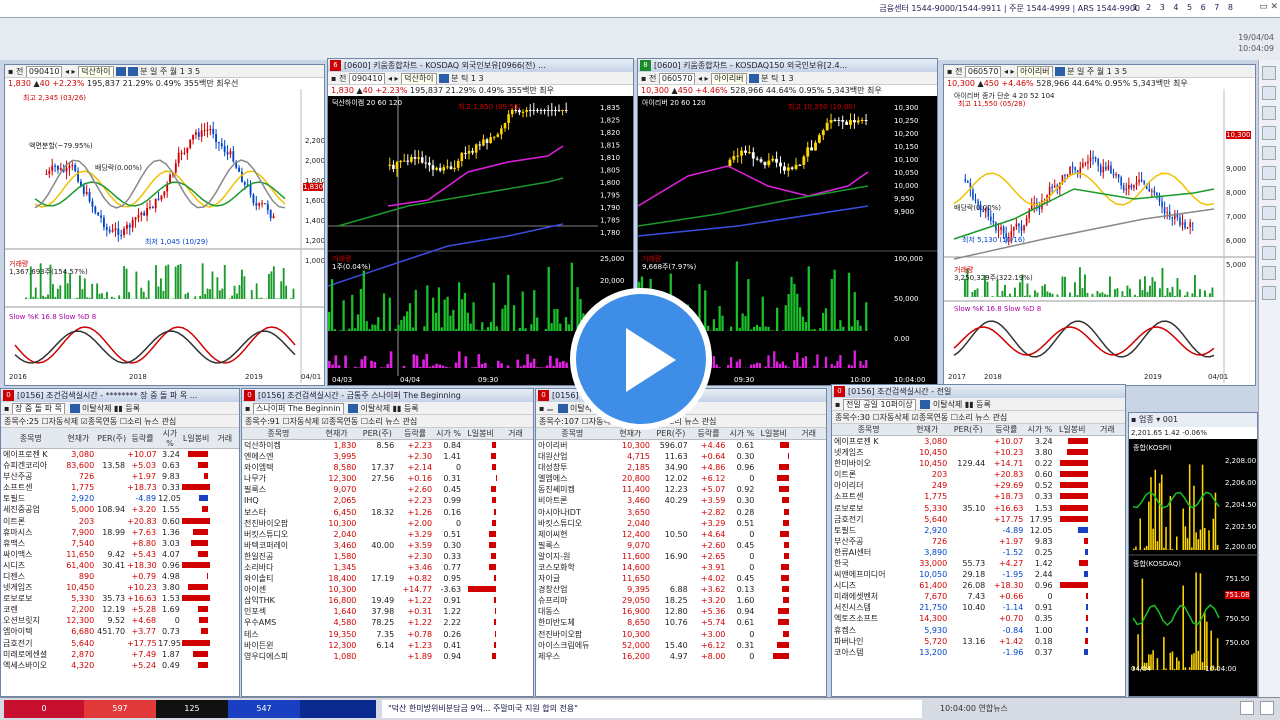 The height and width of the screenshot is (720, 1280). Describe the element at coordinates (879, 404) in the screenshot. I see `condition-select: 전일 공일 10퍼이상` at that location.